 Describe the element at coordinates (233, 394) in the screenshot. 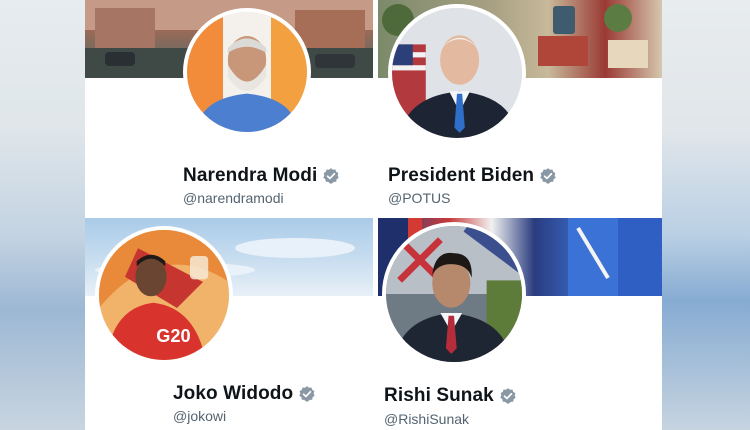

I see `display-name: Joko Widodo` at that location.